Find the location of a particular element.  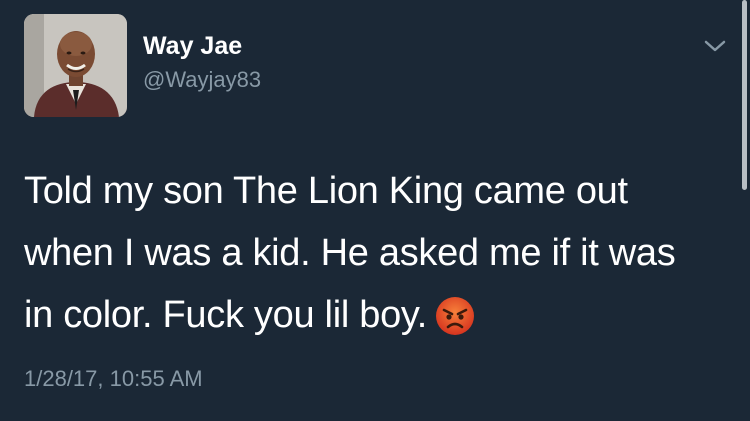

user-handle: @Wayjay83 is located at coordinates (202, 80).